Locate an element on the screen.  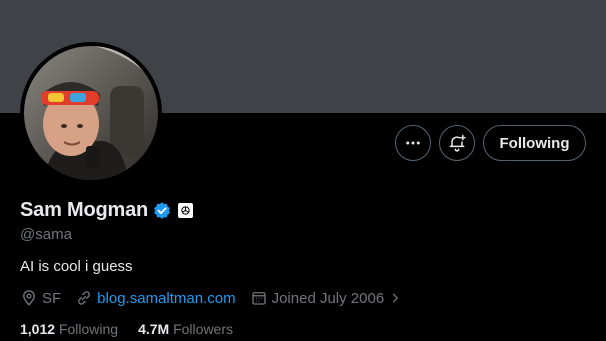
location-text: SF is located at coordinates (52, 298).